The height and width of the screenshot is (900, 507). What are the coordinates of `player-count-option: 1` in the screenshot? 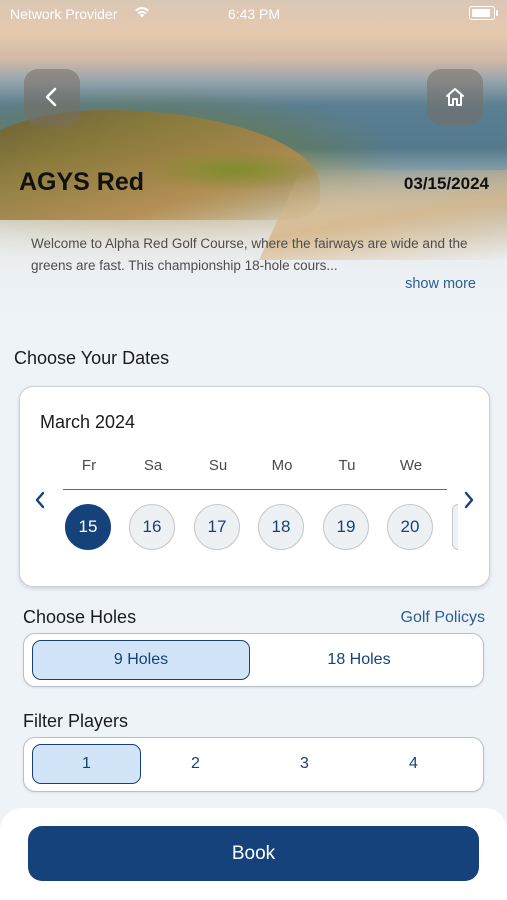 It's located at (86, 764).